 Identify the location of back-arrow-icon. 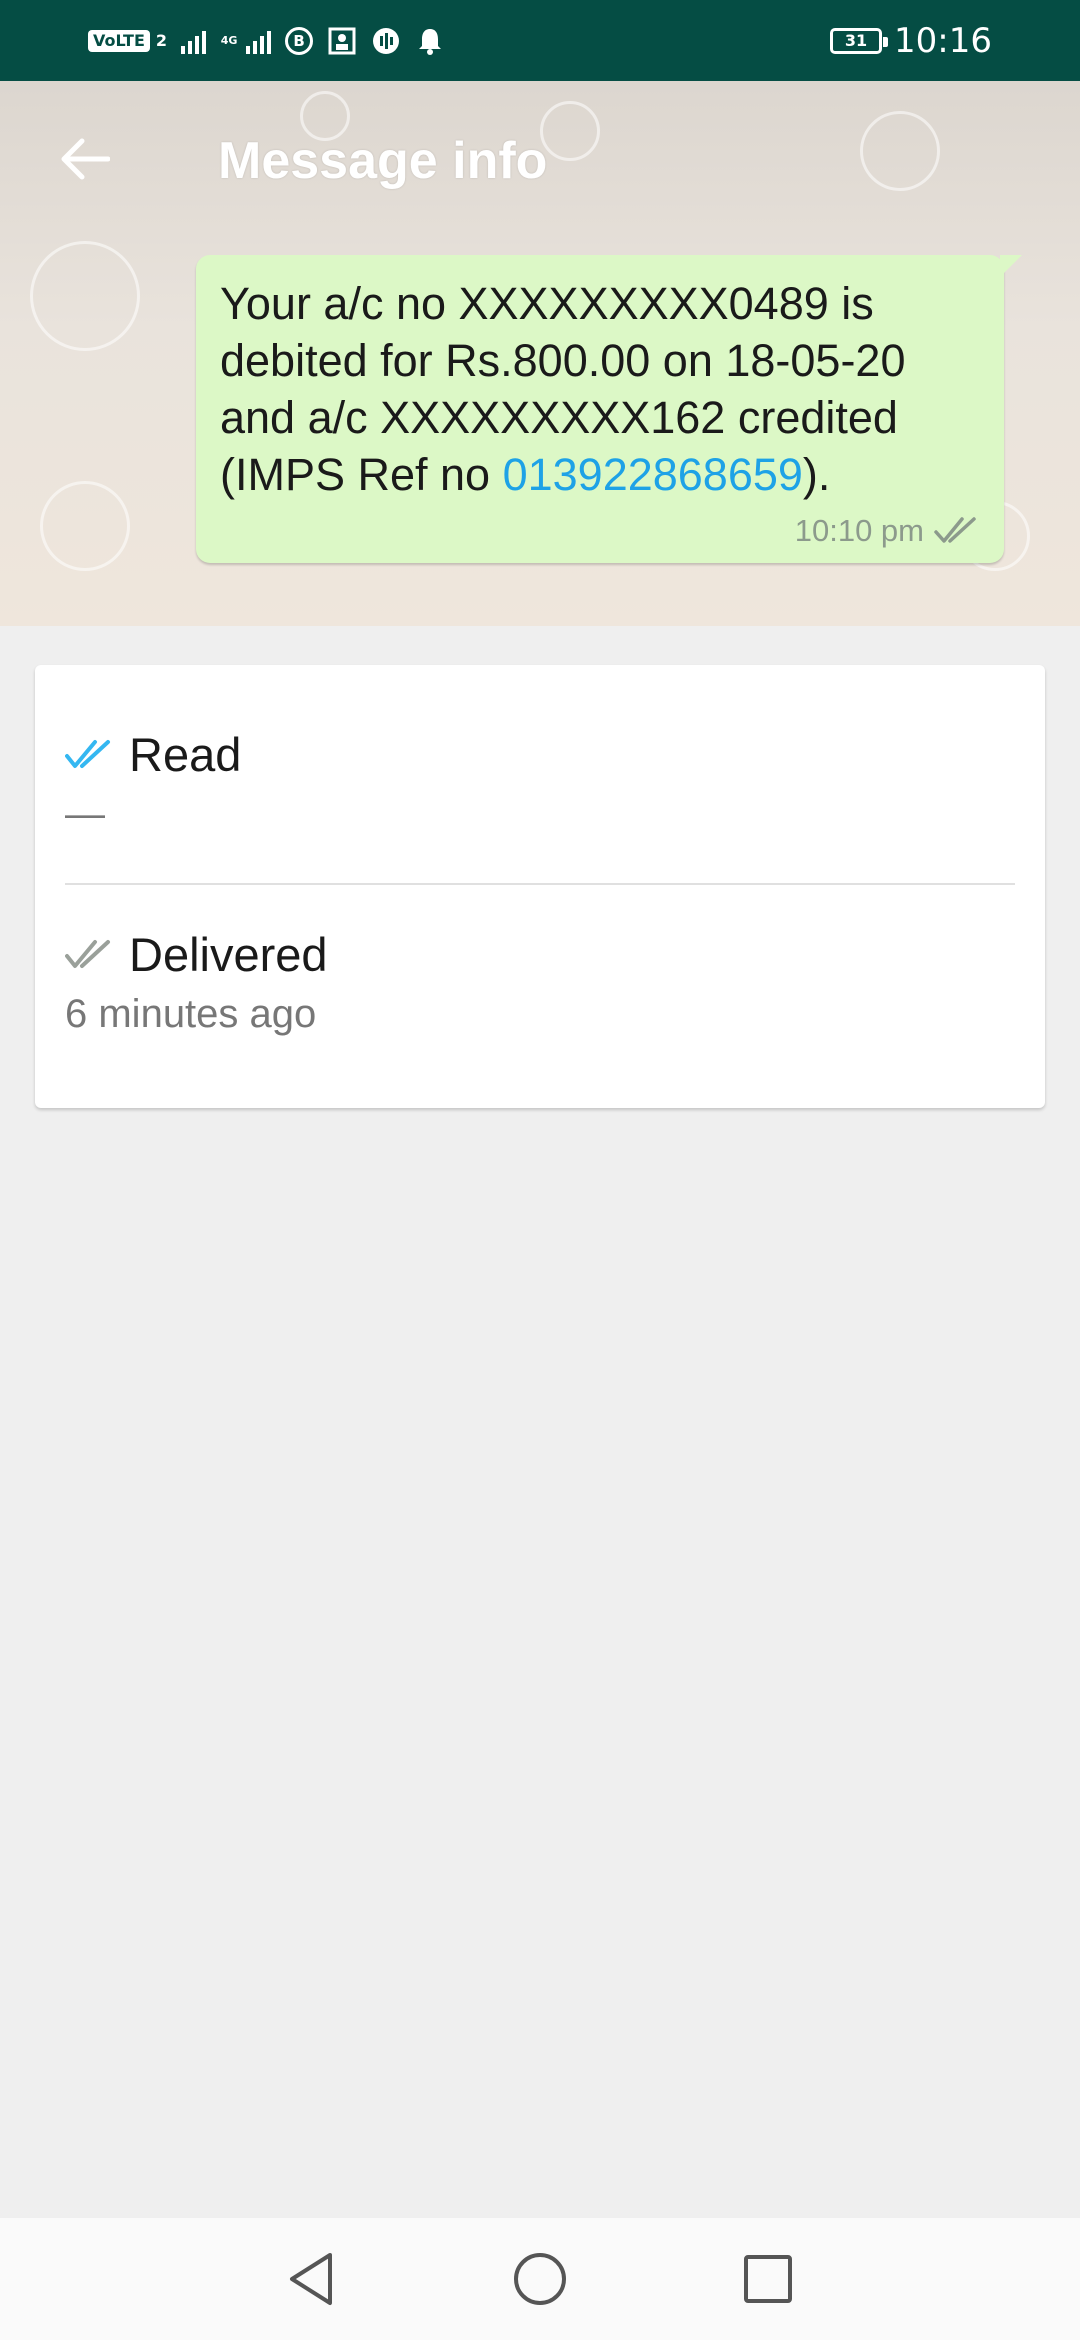
(85, 159).